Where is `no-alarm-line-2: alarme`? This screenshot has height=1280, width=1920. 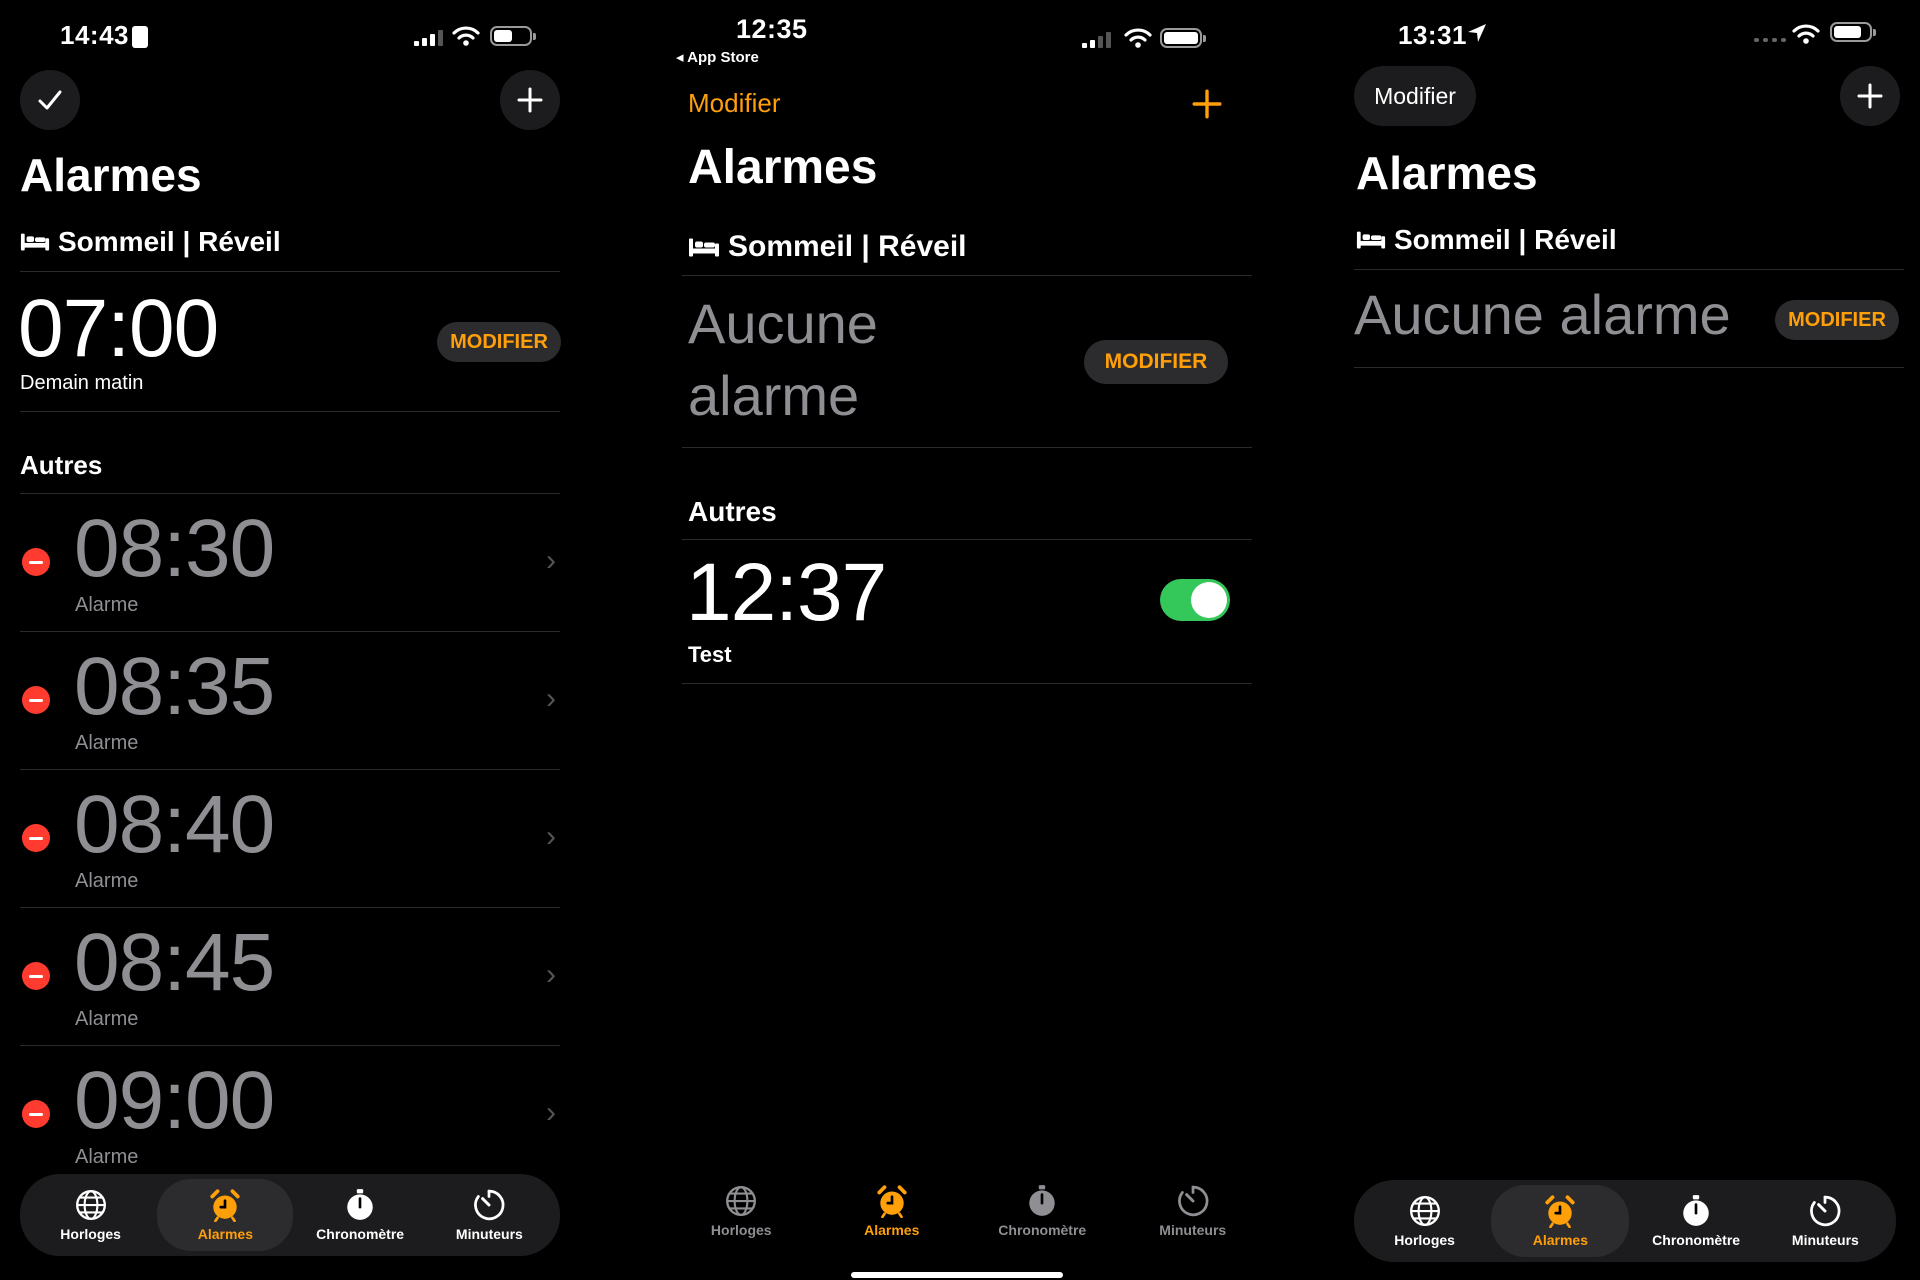 no-alarm-line-2: alarme is located at coordinates (774, 395).